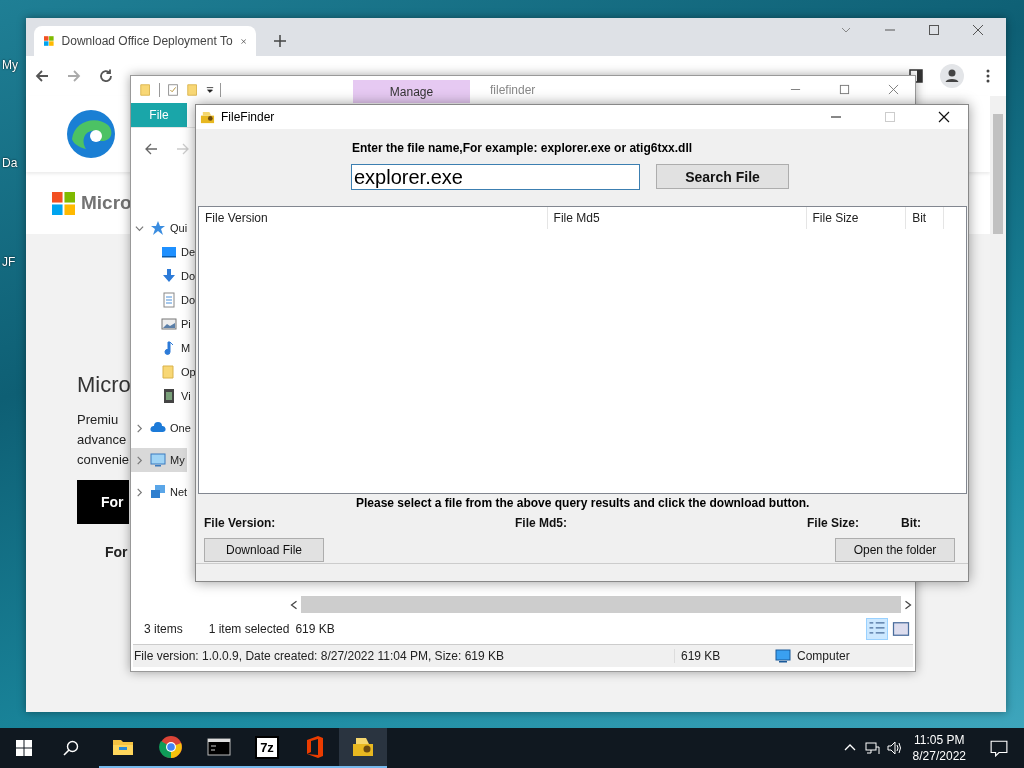 The image size is (1024, 768). Describe the element at coordinates (163, 629) in the screenshot. I see `item-count: 3 items` at that location.